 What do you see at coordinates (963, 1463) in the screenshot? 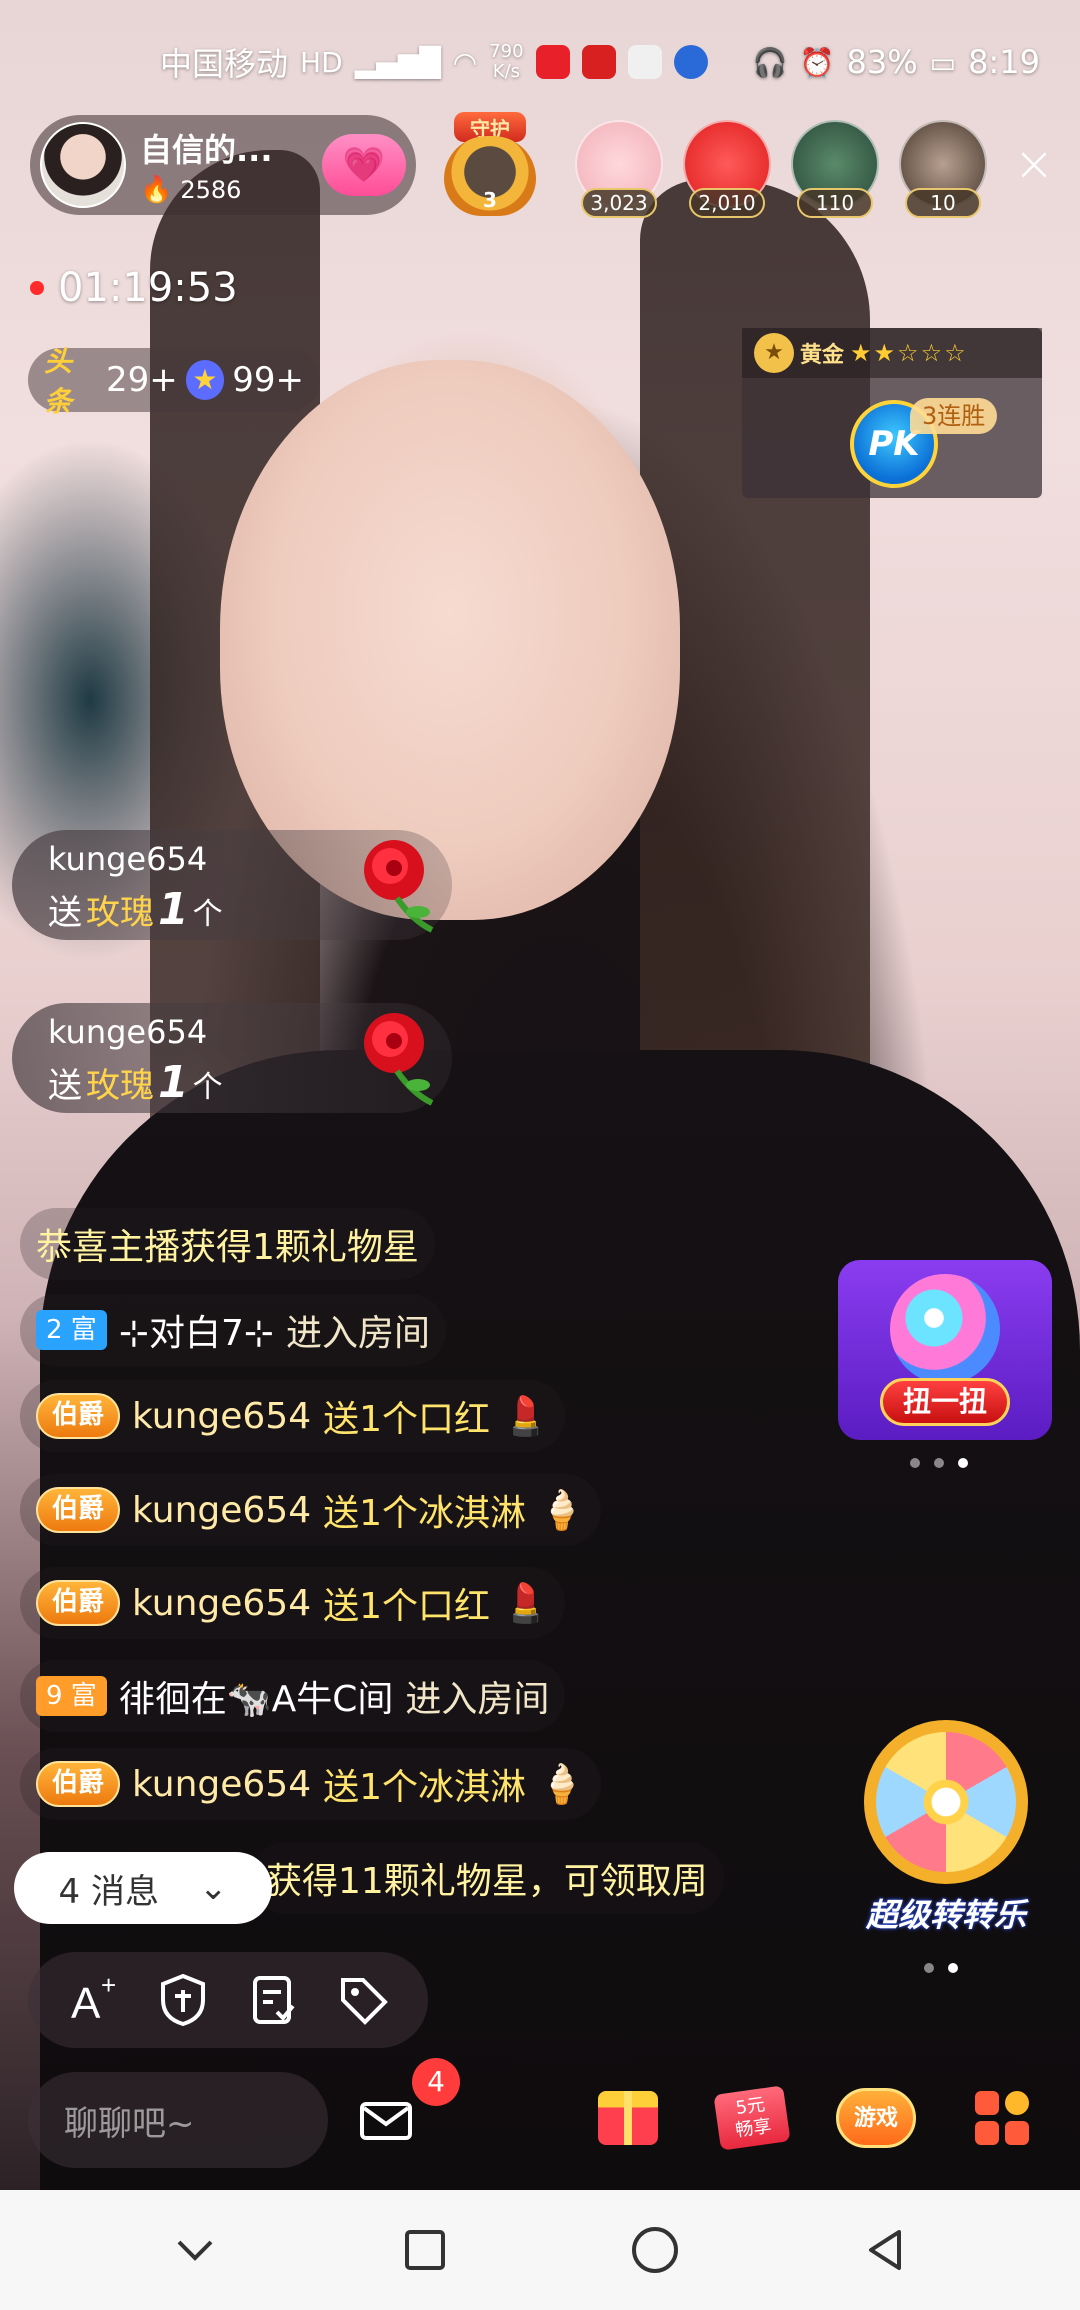
I see `page-dot-active` at bounding box center [963, 1463].